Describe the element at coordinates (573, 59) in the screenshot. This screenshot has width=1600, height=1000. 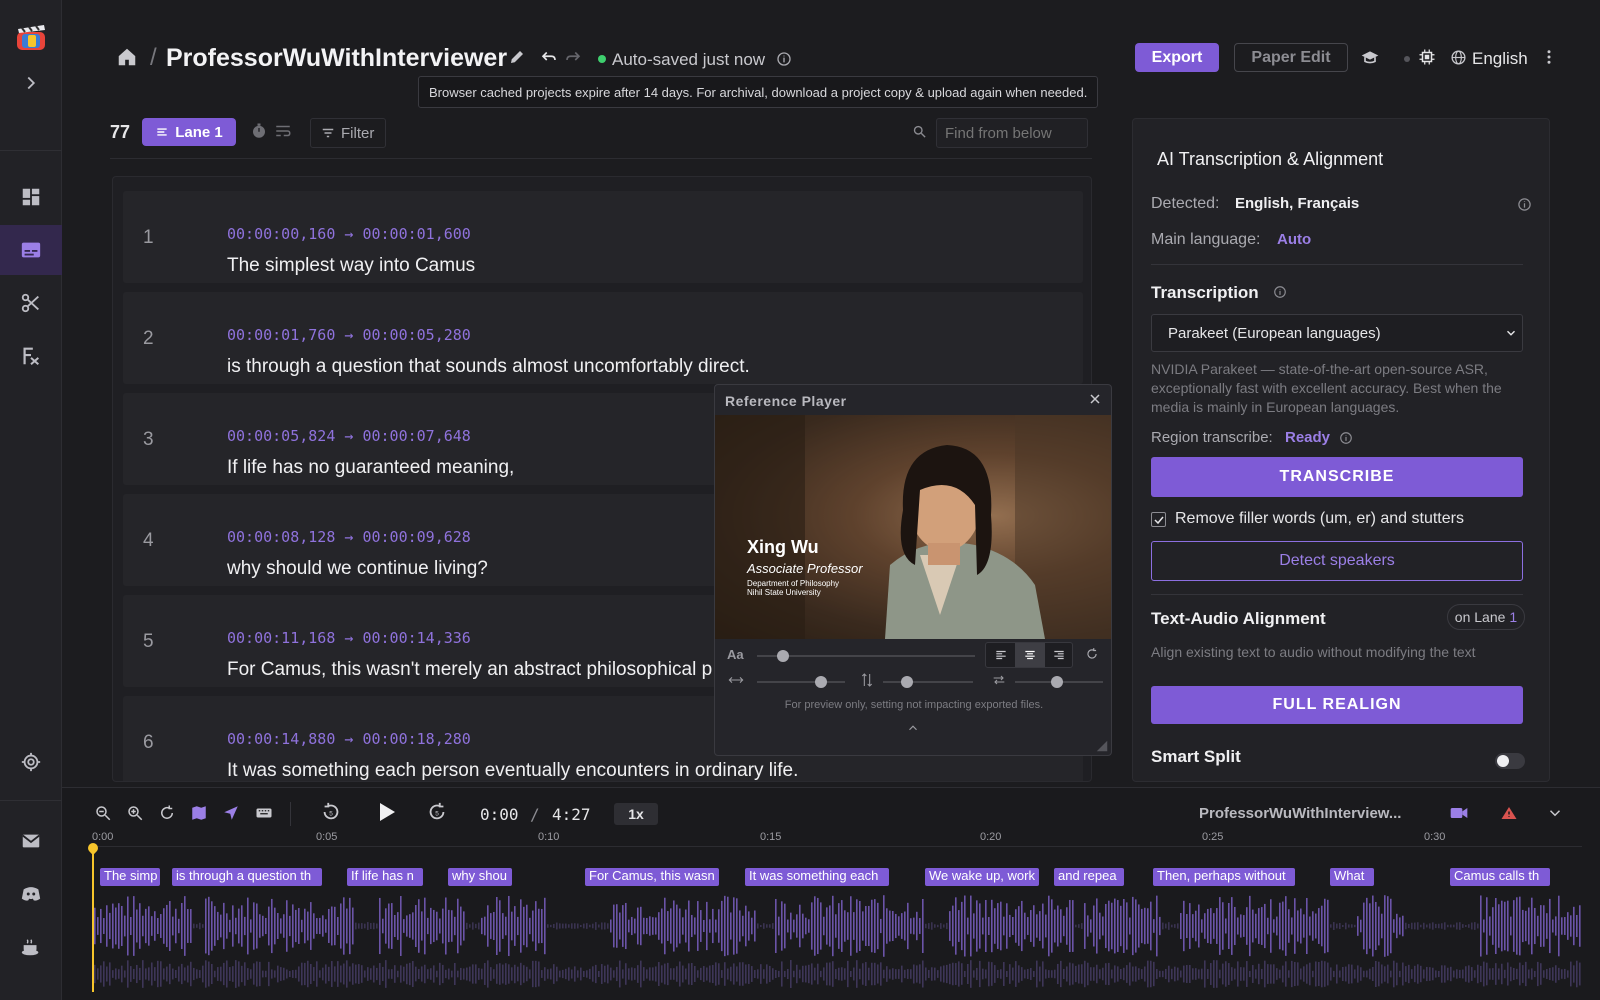
I see `redo-button` at that location.